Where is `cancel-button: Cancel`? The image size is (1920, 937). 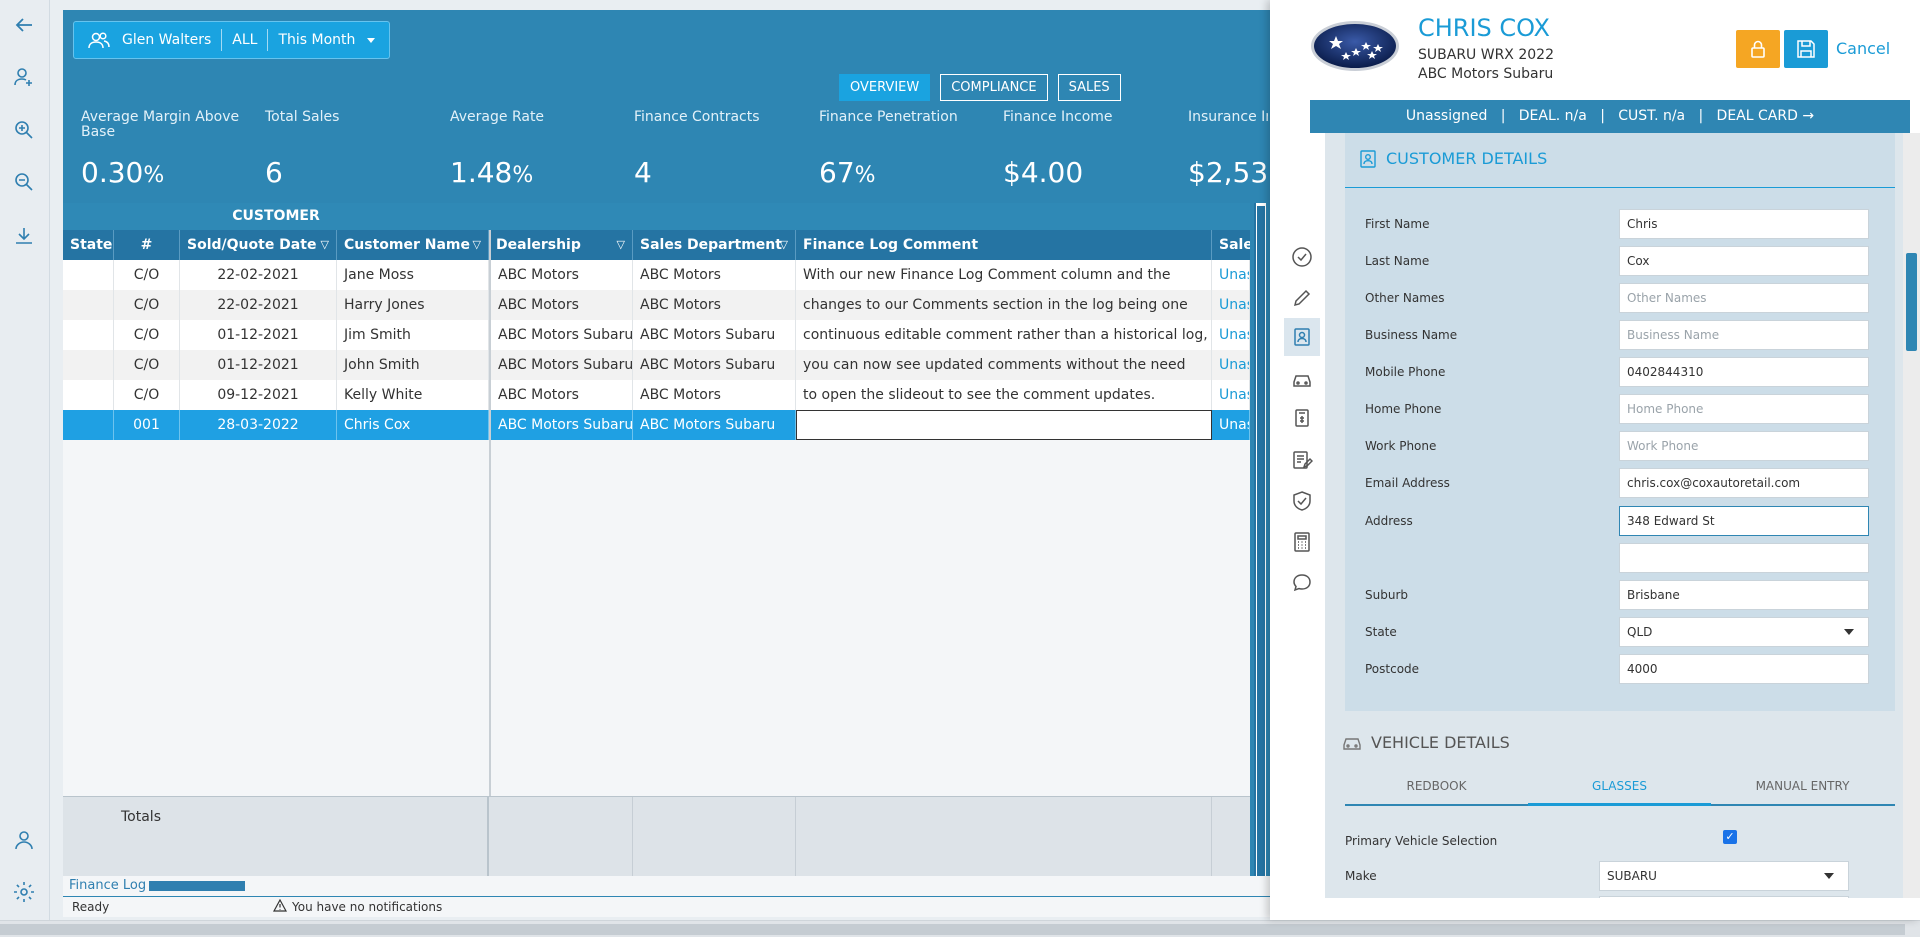
cancel-button: Cancel is located at coordinates (1863, 48).